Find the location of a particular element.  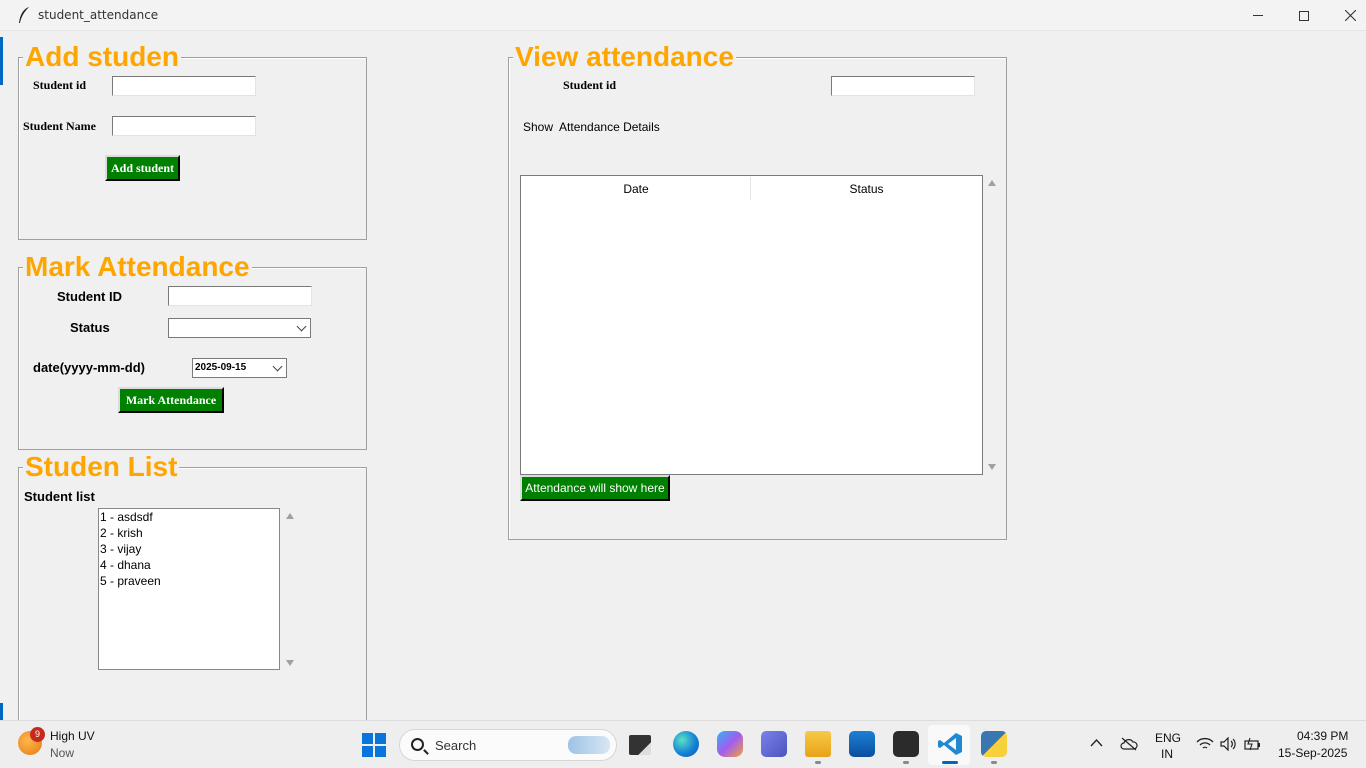

vscode-active-indicator is located at coordinates (950, 762).